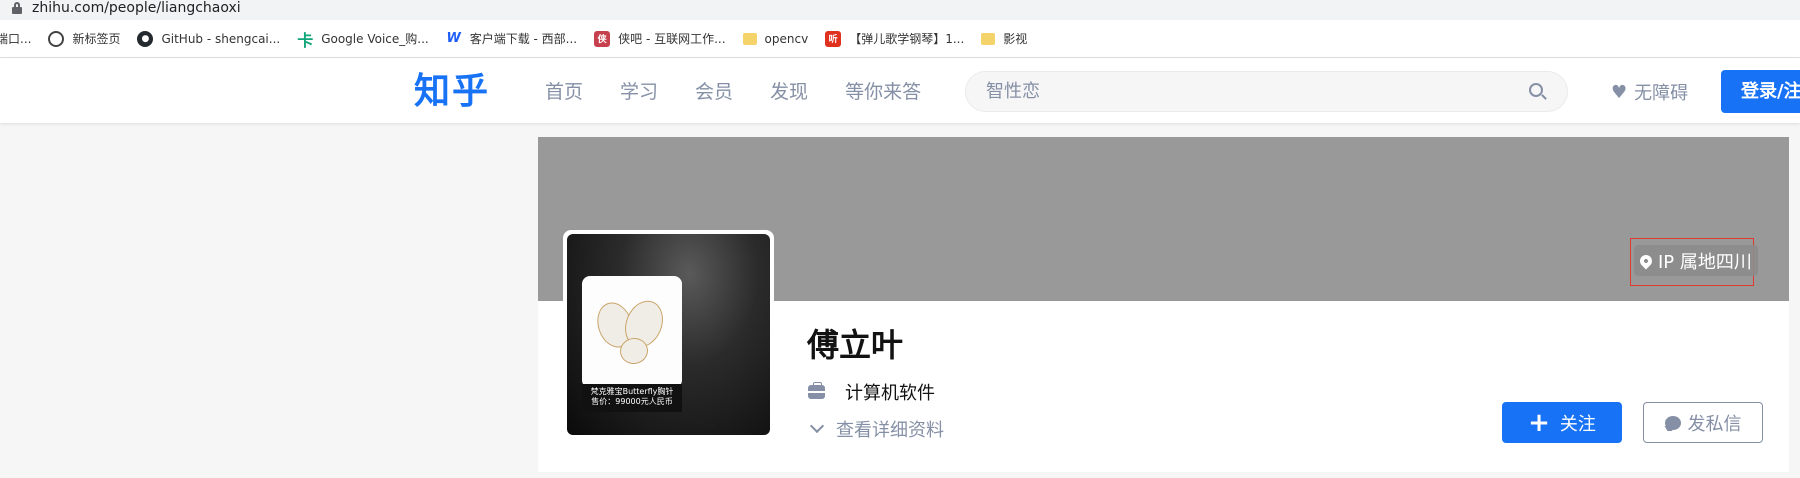 The width and height of the screenshot is (1800, 478). Describe the element at coordinates (1714, 424) in the screenshot. I see `message-label: 发私信` at that location.